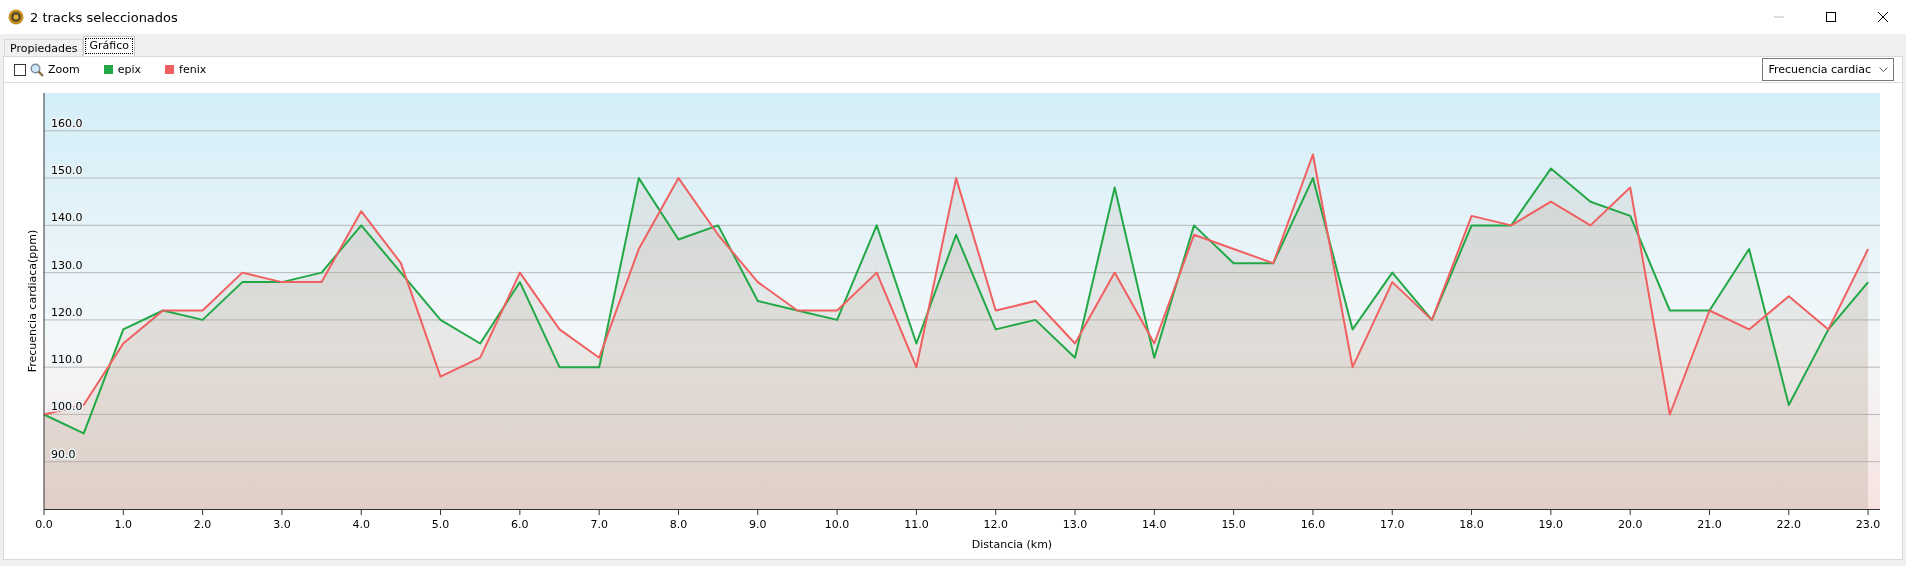  What do you see at coordinates (193, 69) in the screenshot?
I see `legend-label: fenix` at bounding box center [193, 69].